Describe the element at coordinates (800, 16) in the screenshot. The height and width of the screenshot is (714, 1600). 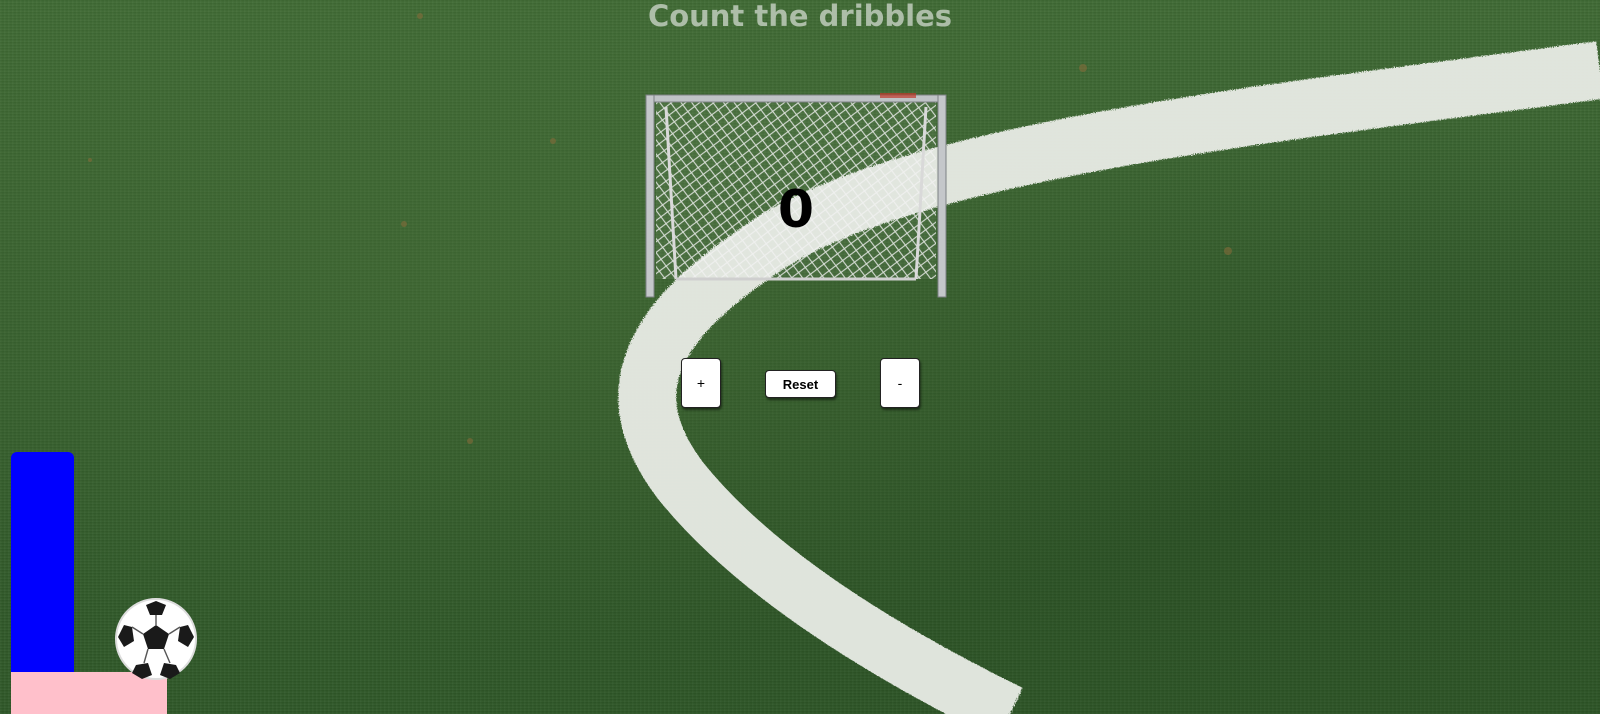
I see `page-title: Count the dribbles` at that location.